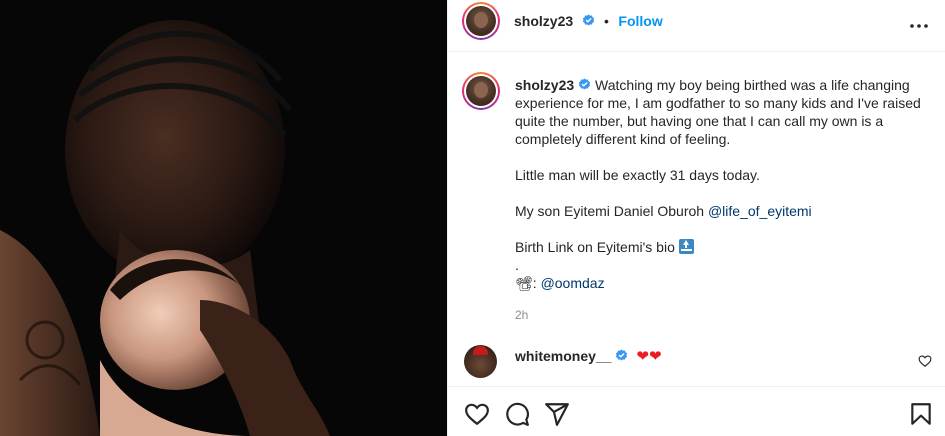 This screenshot has height=436, width=945. I want to click on mention-link-oomdaz: @oomdaz, so click(573, 283).